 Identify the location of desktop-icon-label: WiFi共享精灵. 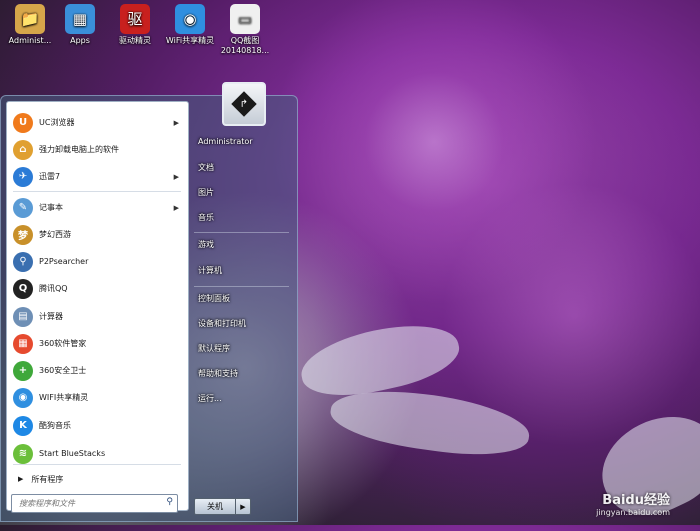
(190, 40).